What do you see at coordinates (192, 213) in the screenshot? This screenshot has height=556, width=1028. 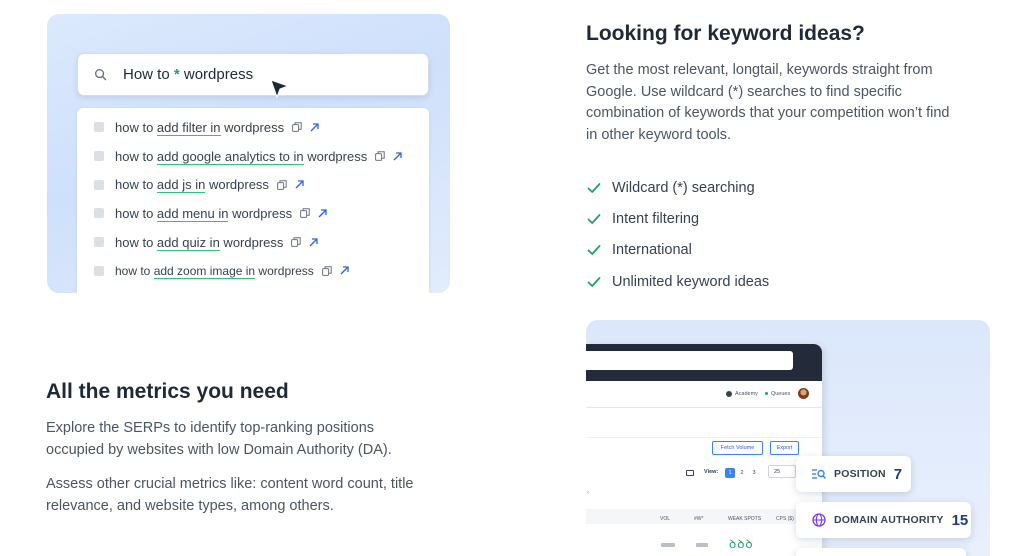 I see `wildcard-match-highlight: add menu in` at bounding box center [192, 213].